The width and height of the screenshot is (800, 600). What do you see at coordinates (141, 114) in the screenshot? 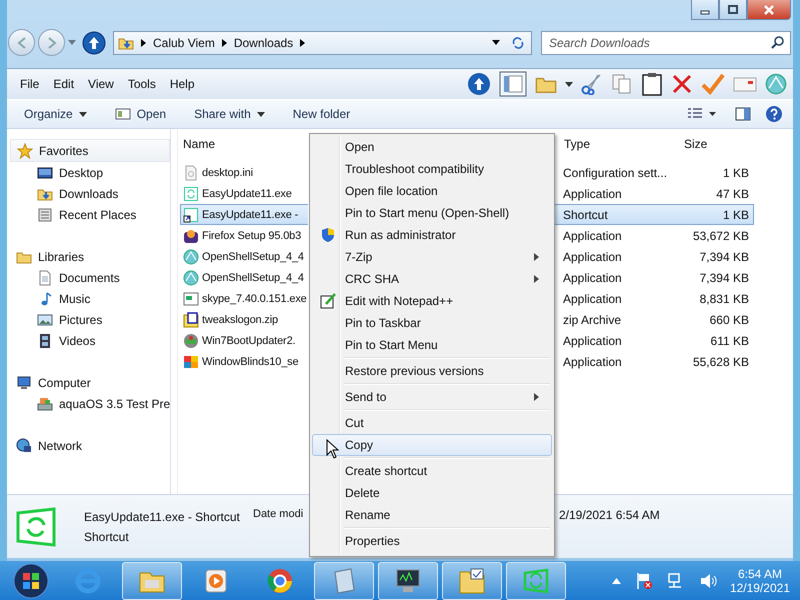
I see `open-button: Open` at bounding box center [141, 114].